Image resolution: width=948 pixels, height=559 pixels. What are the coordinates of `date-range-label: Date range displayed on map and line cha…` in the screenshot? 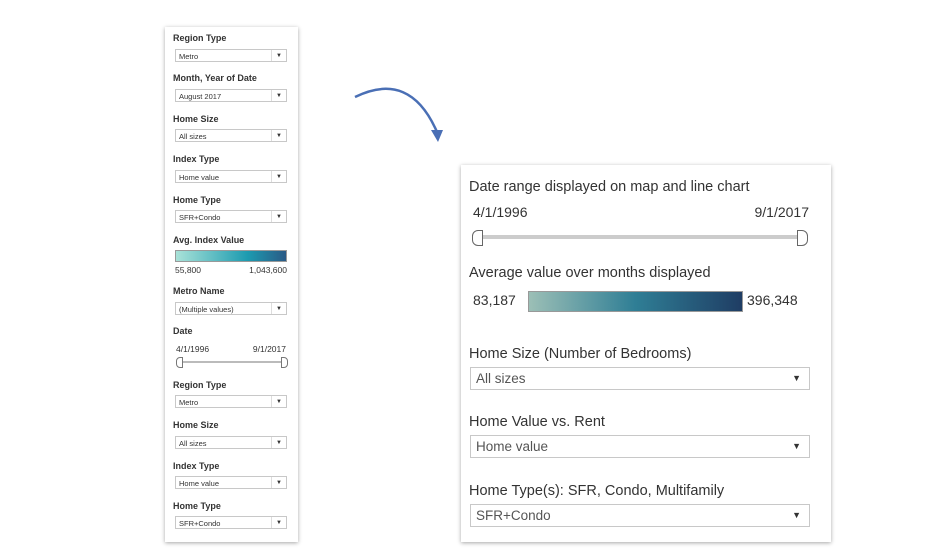 It's located at (609, 187).